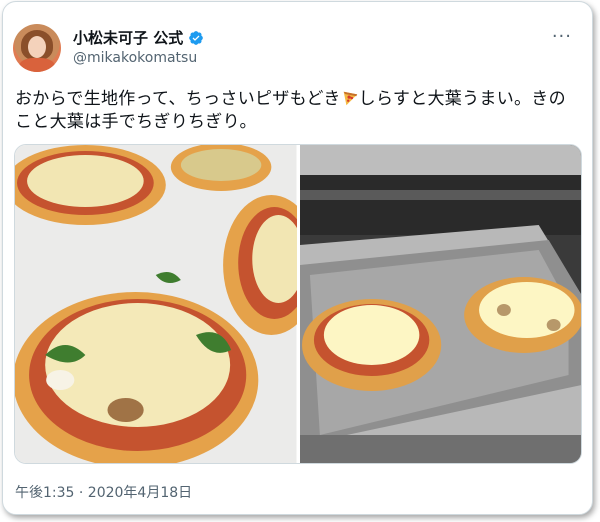  I want to click on avatar-face, so click(37, 47).